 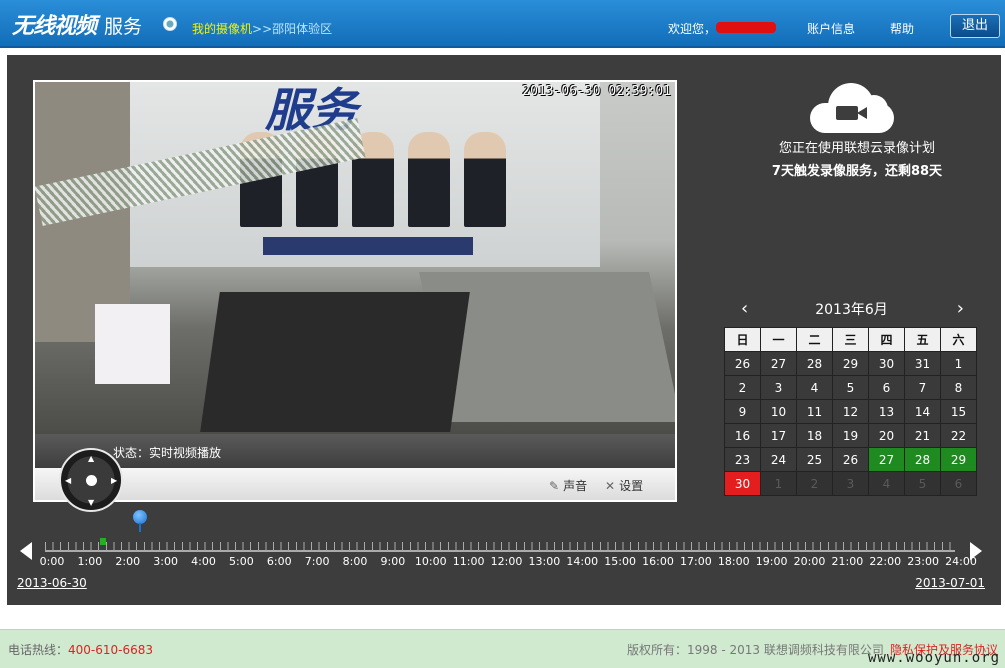 I want to click on arrow-left-icon: ◀, so click(x=68, y=481).